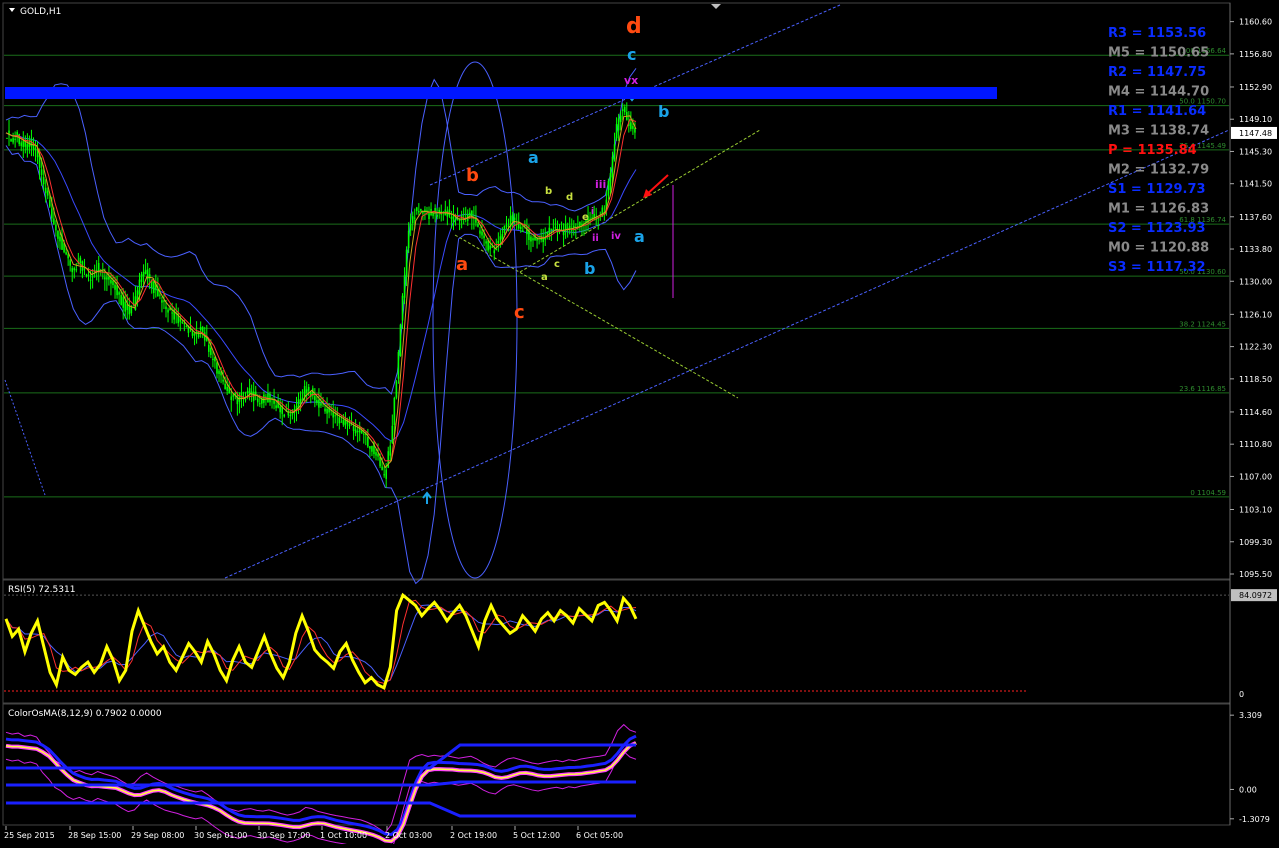 The width and height of the screenshot is (1279, 848). What do you see at coordinates (29, 835) in the screenshot?
I see `time-tick-label: 25 Sep 2015` at bounding box center [29, 835].